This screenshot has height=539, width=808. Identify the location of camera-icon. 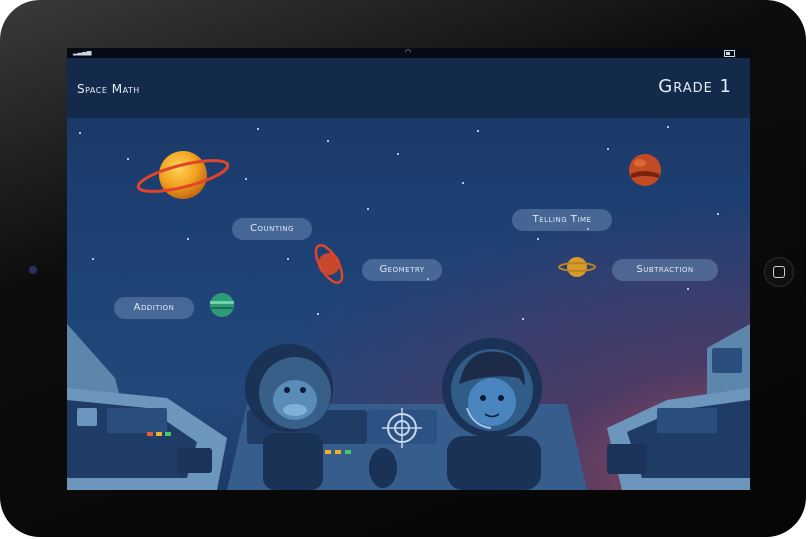
(33, 270).